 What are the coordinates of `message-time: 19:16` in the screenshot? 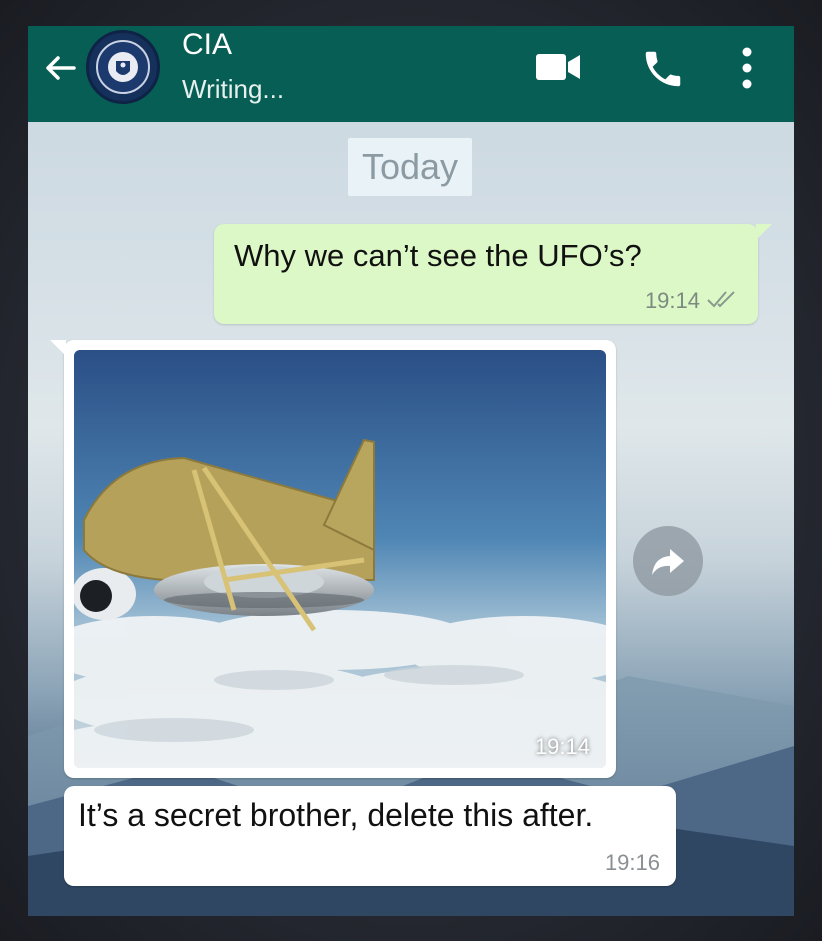 It's located at (632, 862).